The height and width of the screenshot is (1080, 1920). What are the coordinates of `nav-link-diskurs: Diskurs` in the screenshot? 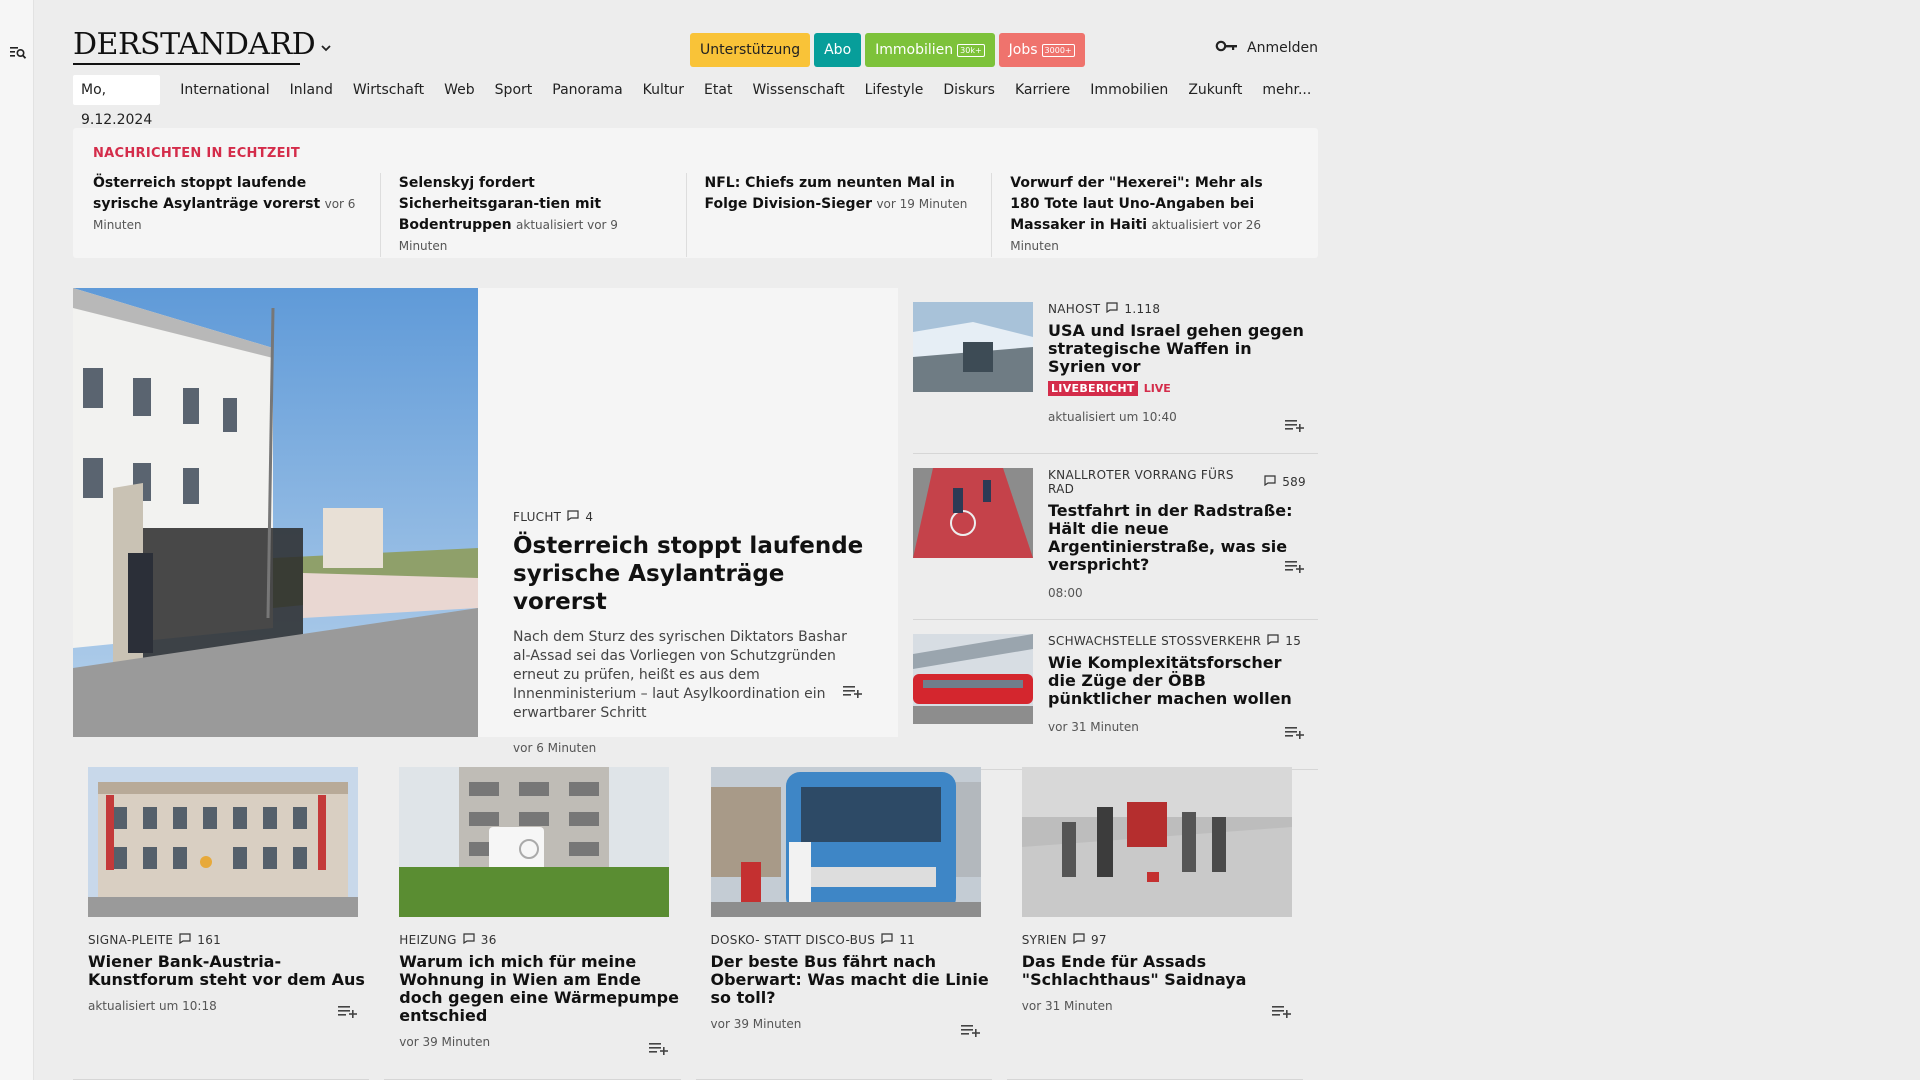 It's located at (969, 90).